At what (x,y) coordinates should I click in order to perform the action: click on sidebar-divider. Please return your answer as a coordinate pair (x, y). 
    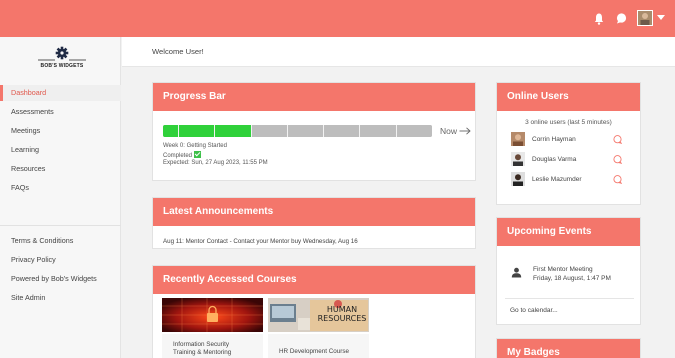
    Looking at the image, I should click on (60, 225).